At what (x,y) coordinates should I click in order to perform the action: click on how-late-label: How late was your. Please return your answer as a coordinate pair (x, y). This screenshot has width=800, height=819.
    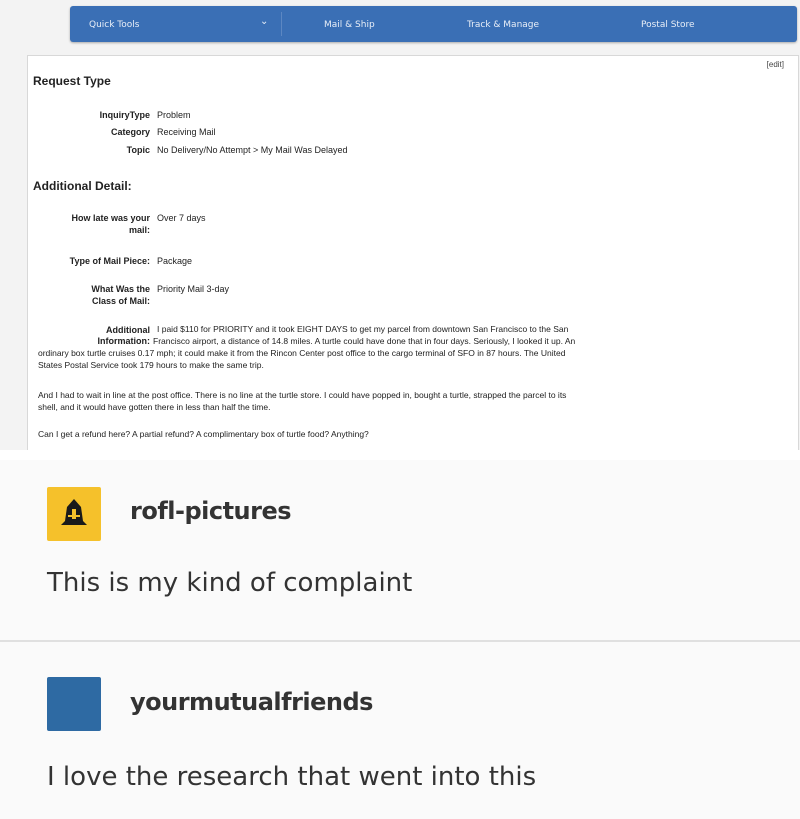
    Looking at the image, I should click on (110, 218).